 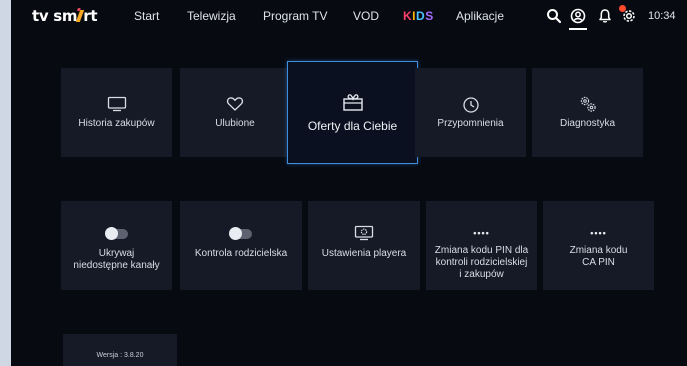 I want to click on bell-icon, so click(x=605, y=16).